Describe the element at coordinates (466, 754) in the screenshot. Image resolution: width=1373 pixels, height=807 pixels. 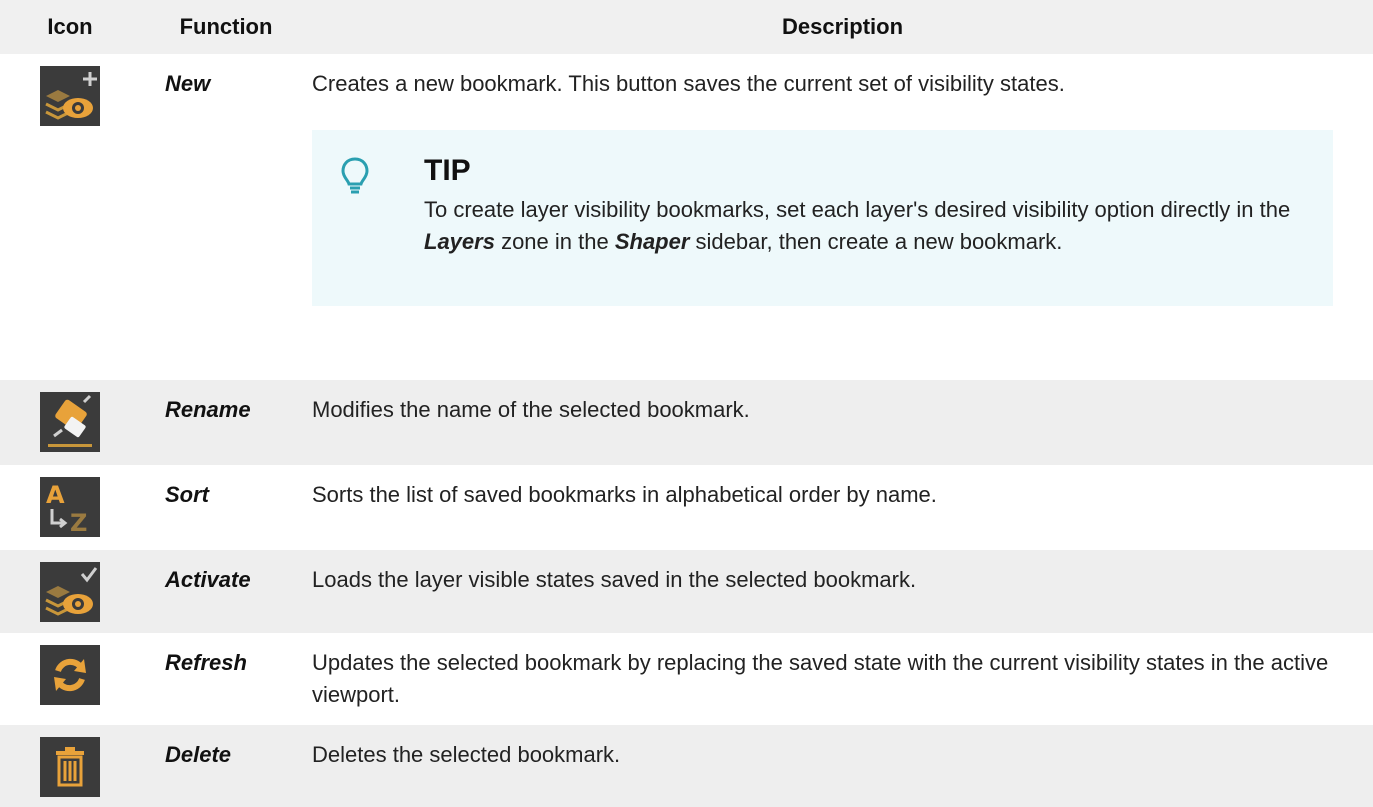
I see `function-description: Deletes the selected bookmark.` at that location.